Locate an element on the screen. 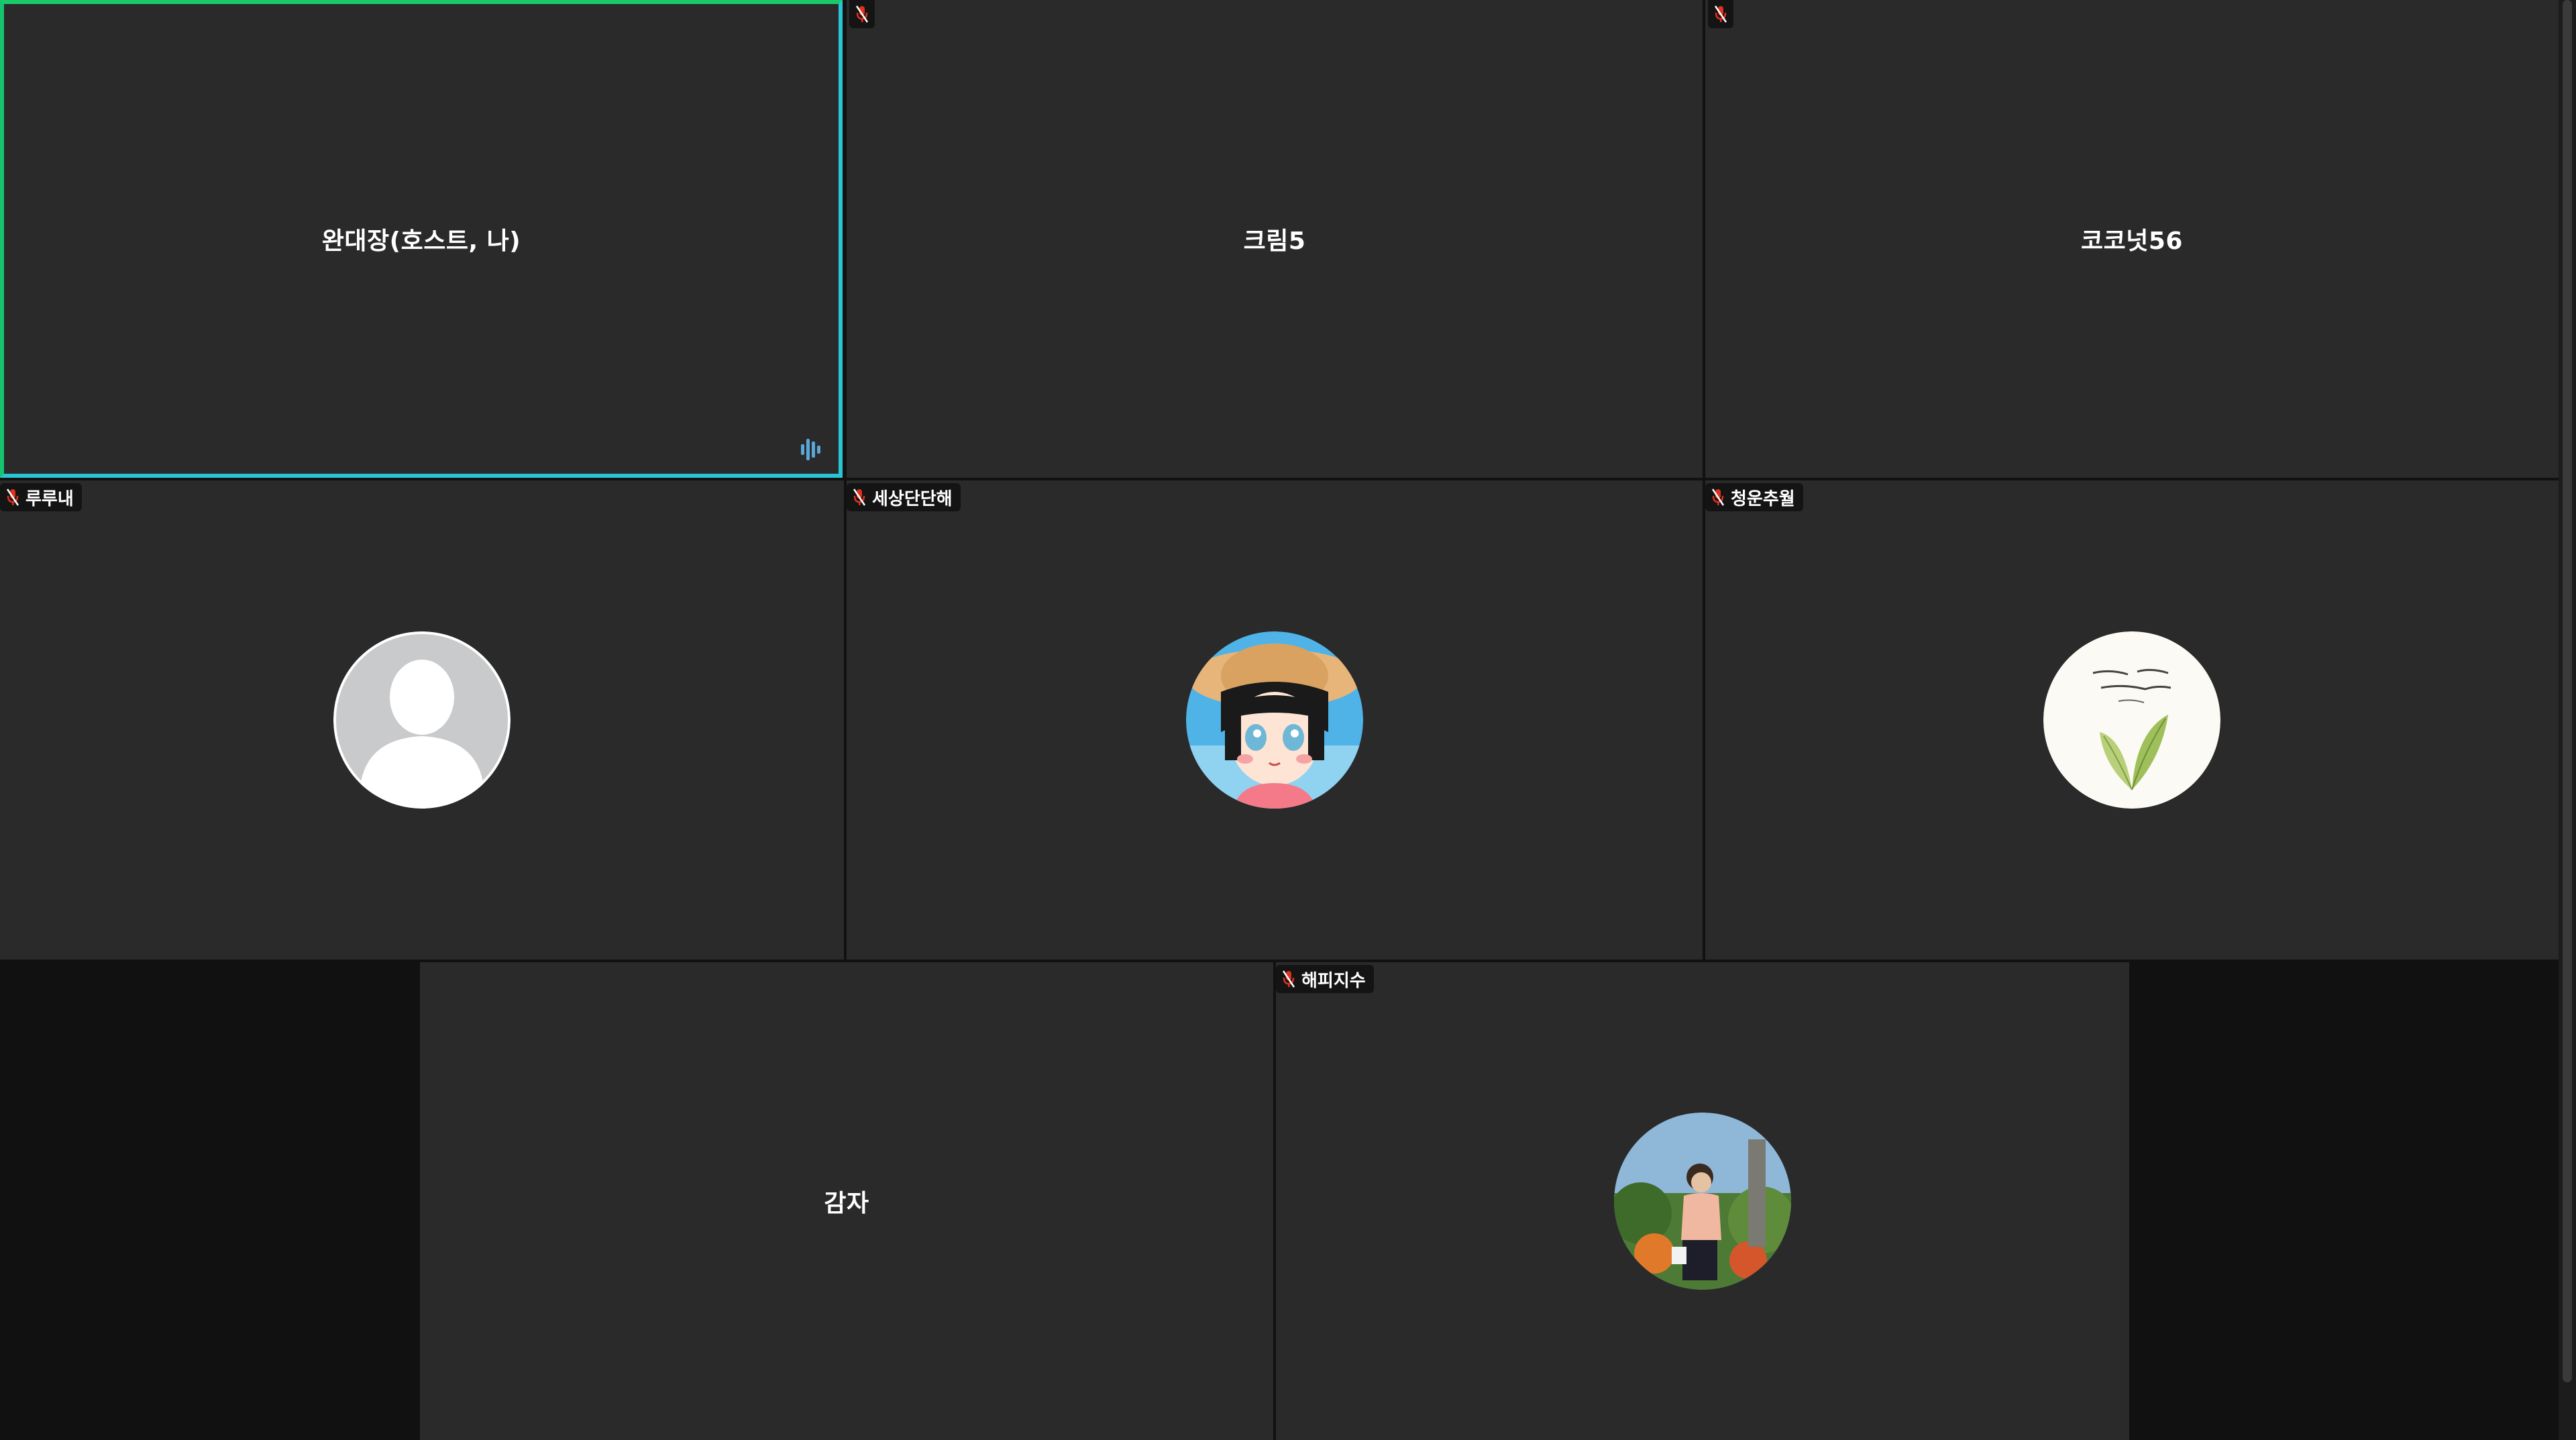  scrollbar-thumb is located at coordinates (2567, 691).